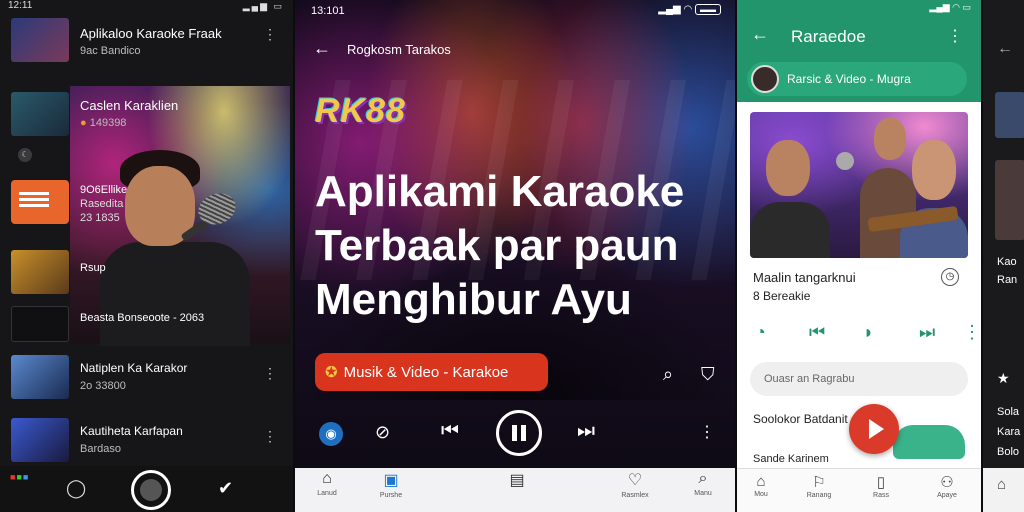  I want to click on nav-library: ▤, so click(517, 481).